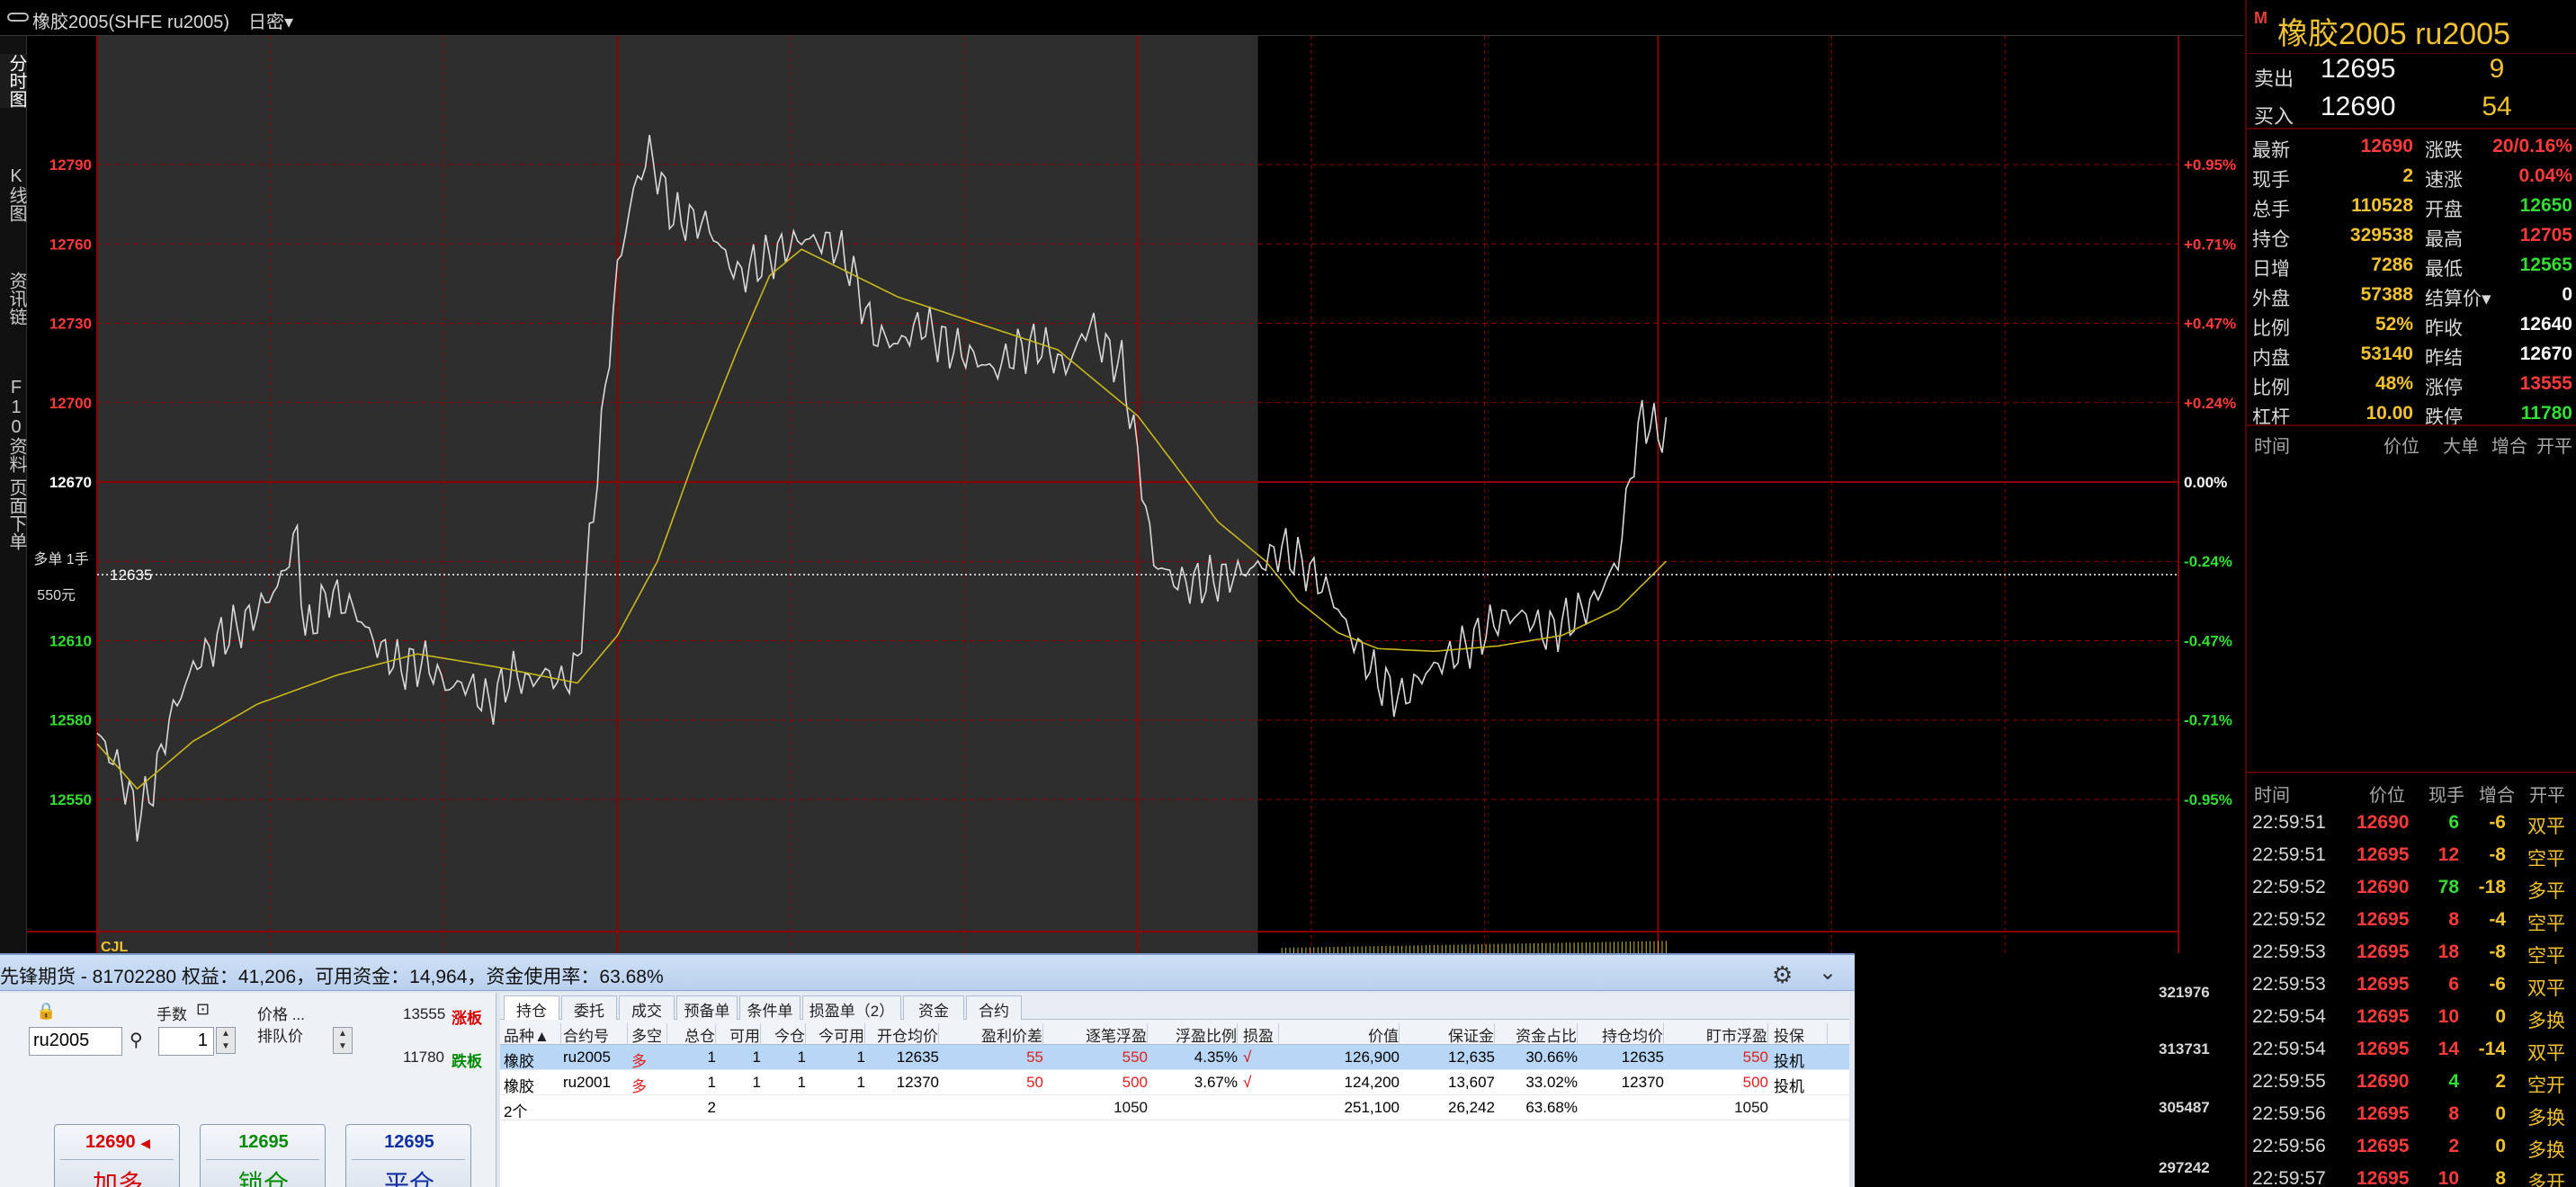 The height and width of the screenshot is (1187, 2576). I want to click on tick-type: 多换, so click(2546, 1021).